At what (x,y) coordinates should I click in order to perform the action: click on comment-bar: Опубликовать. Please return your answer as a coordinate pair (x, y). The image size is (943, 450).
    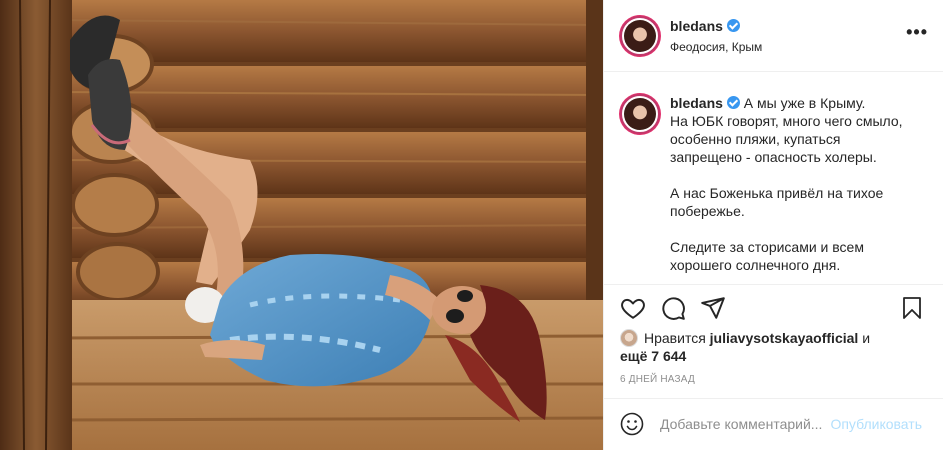
    Looking at the image, I should click on (773, 424).